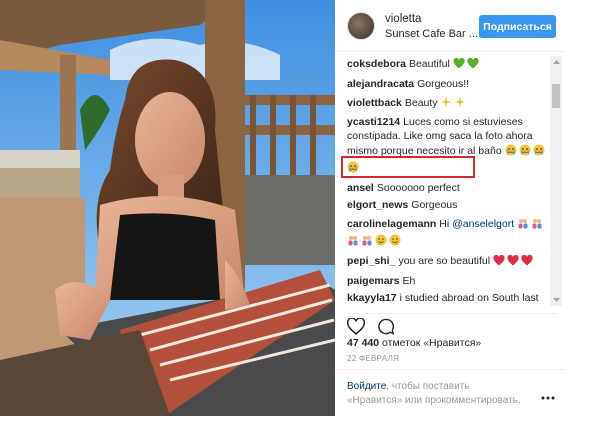  Describe the element at coordinates (360, 188) in the screenshot. I see `comment-username: ansel` at that location.